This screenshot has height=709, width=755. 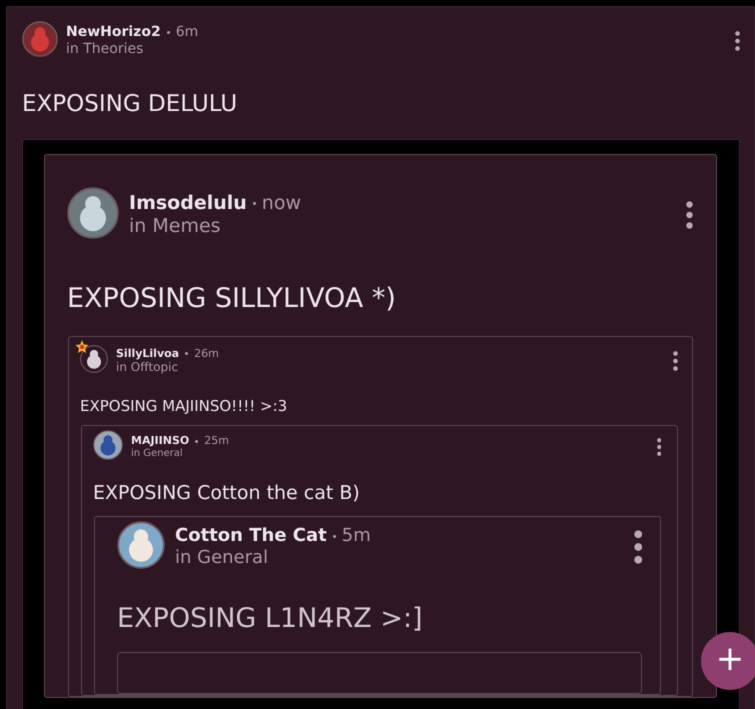 I want to click on author-name: SillyLilvoa, so click(x=148, y=353).